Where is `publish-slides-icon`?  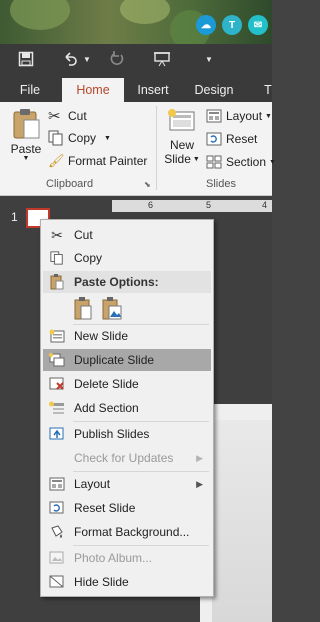 publish-slides-icon is located at coordinates (57, 434).